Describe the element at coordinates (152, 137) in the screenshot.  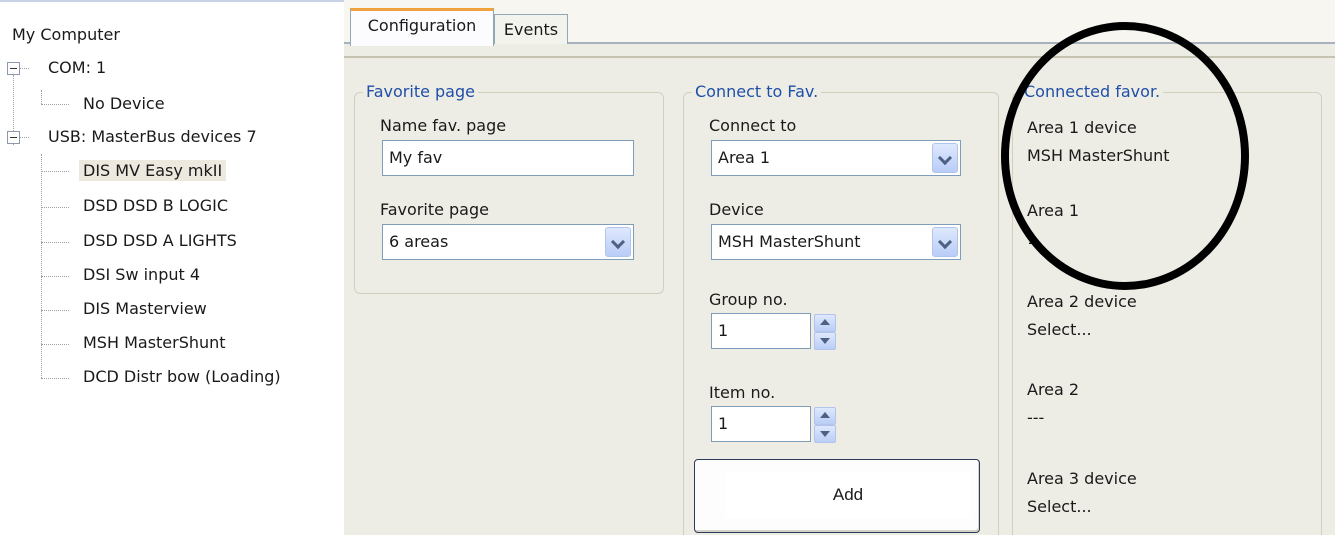
I see `tree-node-usb: USB: MasterBus devices 7` at that location.